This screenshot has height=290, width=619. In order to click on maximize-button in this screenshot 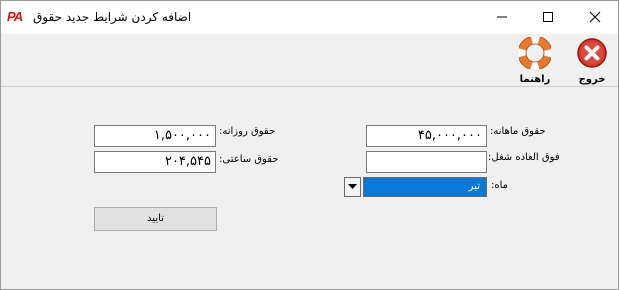, I will do `click(548, 17)`.